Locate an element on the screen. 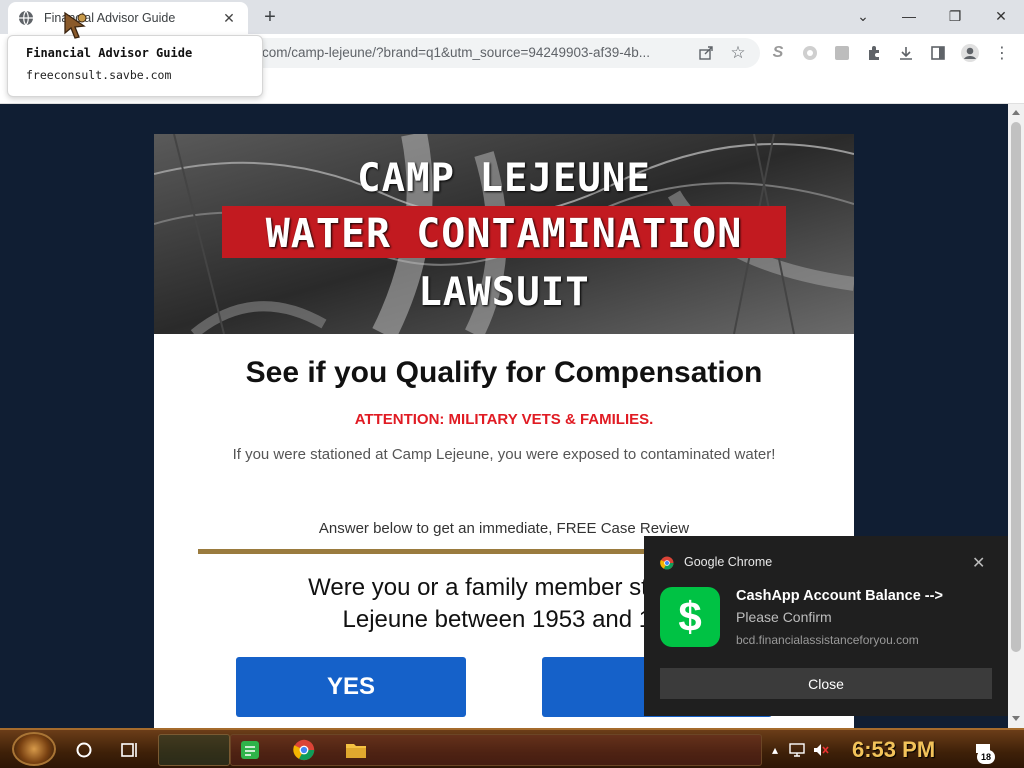  page-scrollbar is located at coordinates (1016, 416).